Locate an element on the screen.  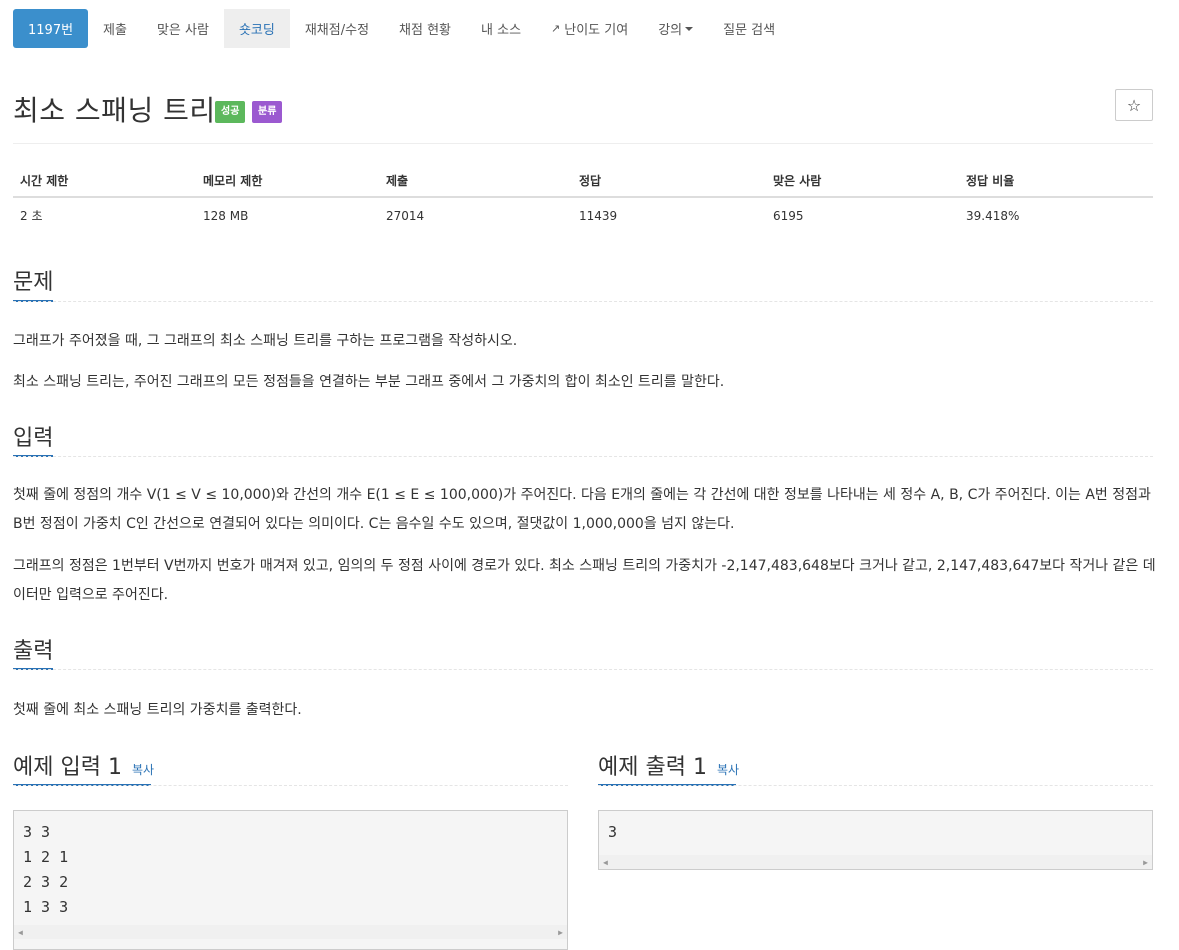
nav-tab-lecture: 강의 is located at coordinates (675, 28).